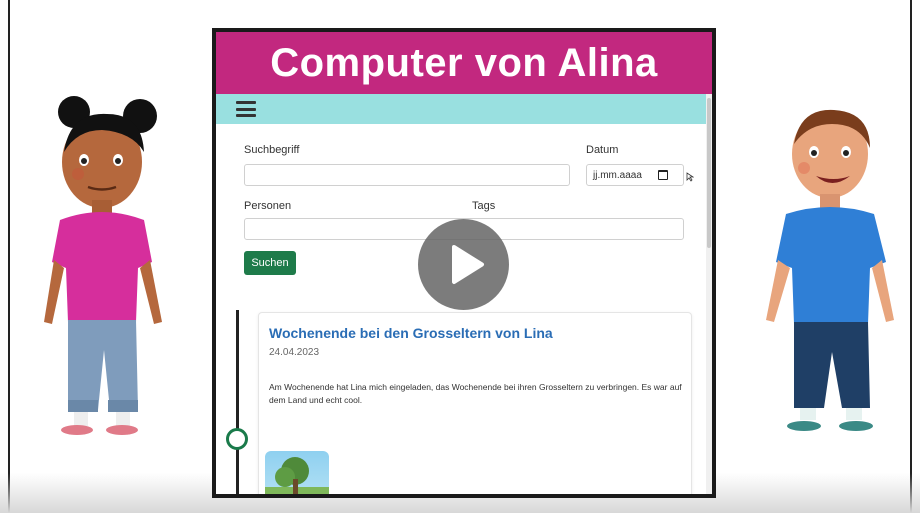  Describe the element at coordinates (268, 206) in the screenshot. I see `persons-label: Personen` at that location.